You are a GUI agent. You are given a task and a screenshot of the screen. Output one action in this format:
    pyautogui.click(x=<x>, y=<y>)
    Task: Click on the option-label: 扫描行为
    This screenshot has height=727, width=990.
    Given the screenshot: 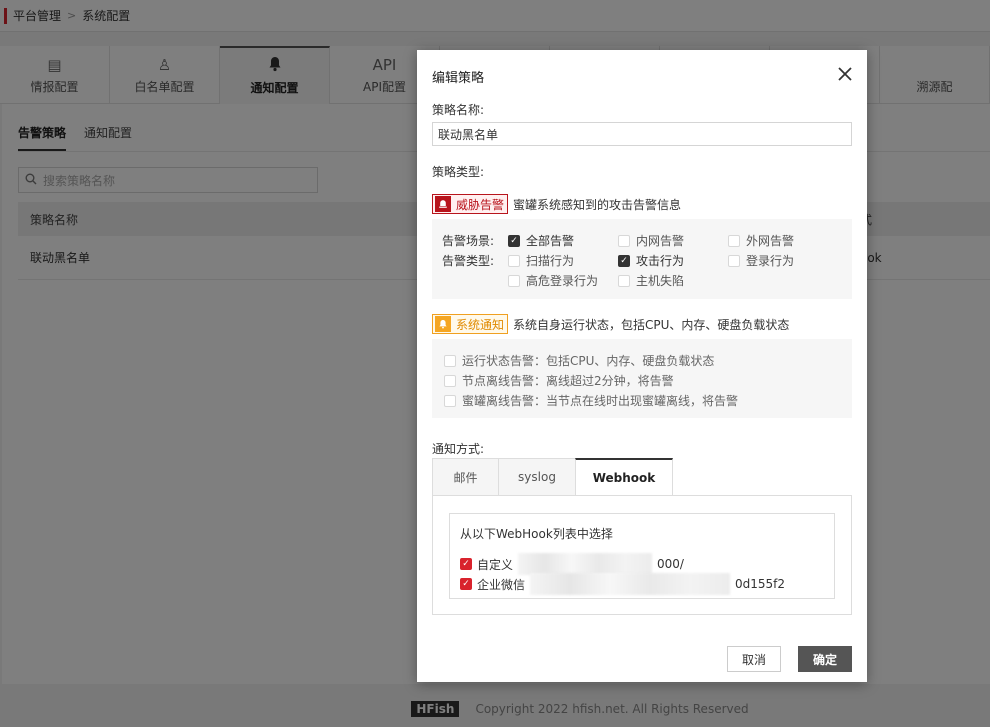 What is the action you would take?
    pyautogui.click(x=550, y=261)
    